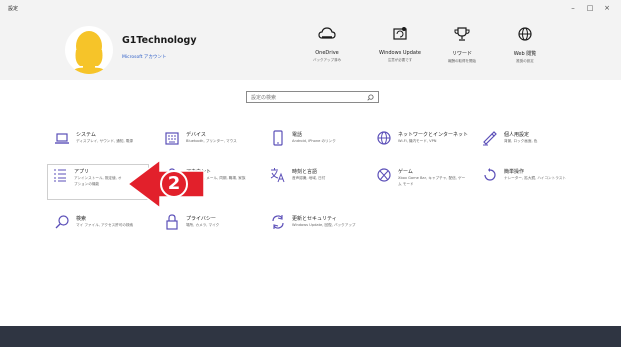 The image size is (621, 347). I want to click on category-subtitle: 場所, カメラ, マイク, so click(203, 225).